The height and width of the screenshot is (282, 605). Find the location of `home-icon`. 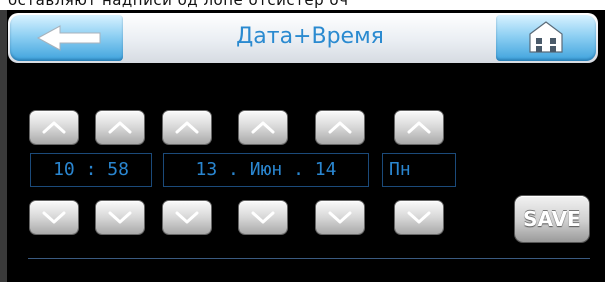

home-icon is located at coordinates (546, 37).